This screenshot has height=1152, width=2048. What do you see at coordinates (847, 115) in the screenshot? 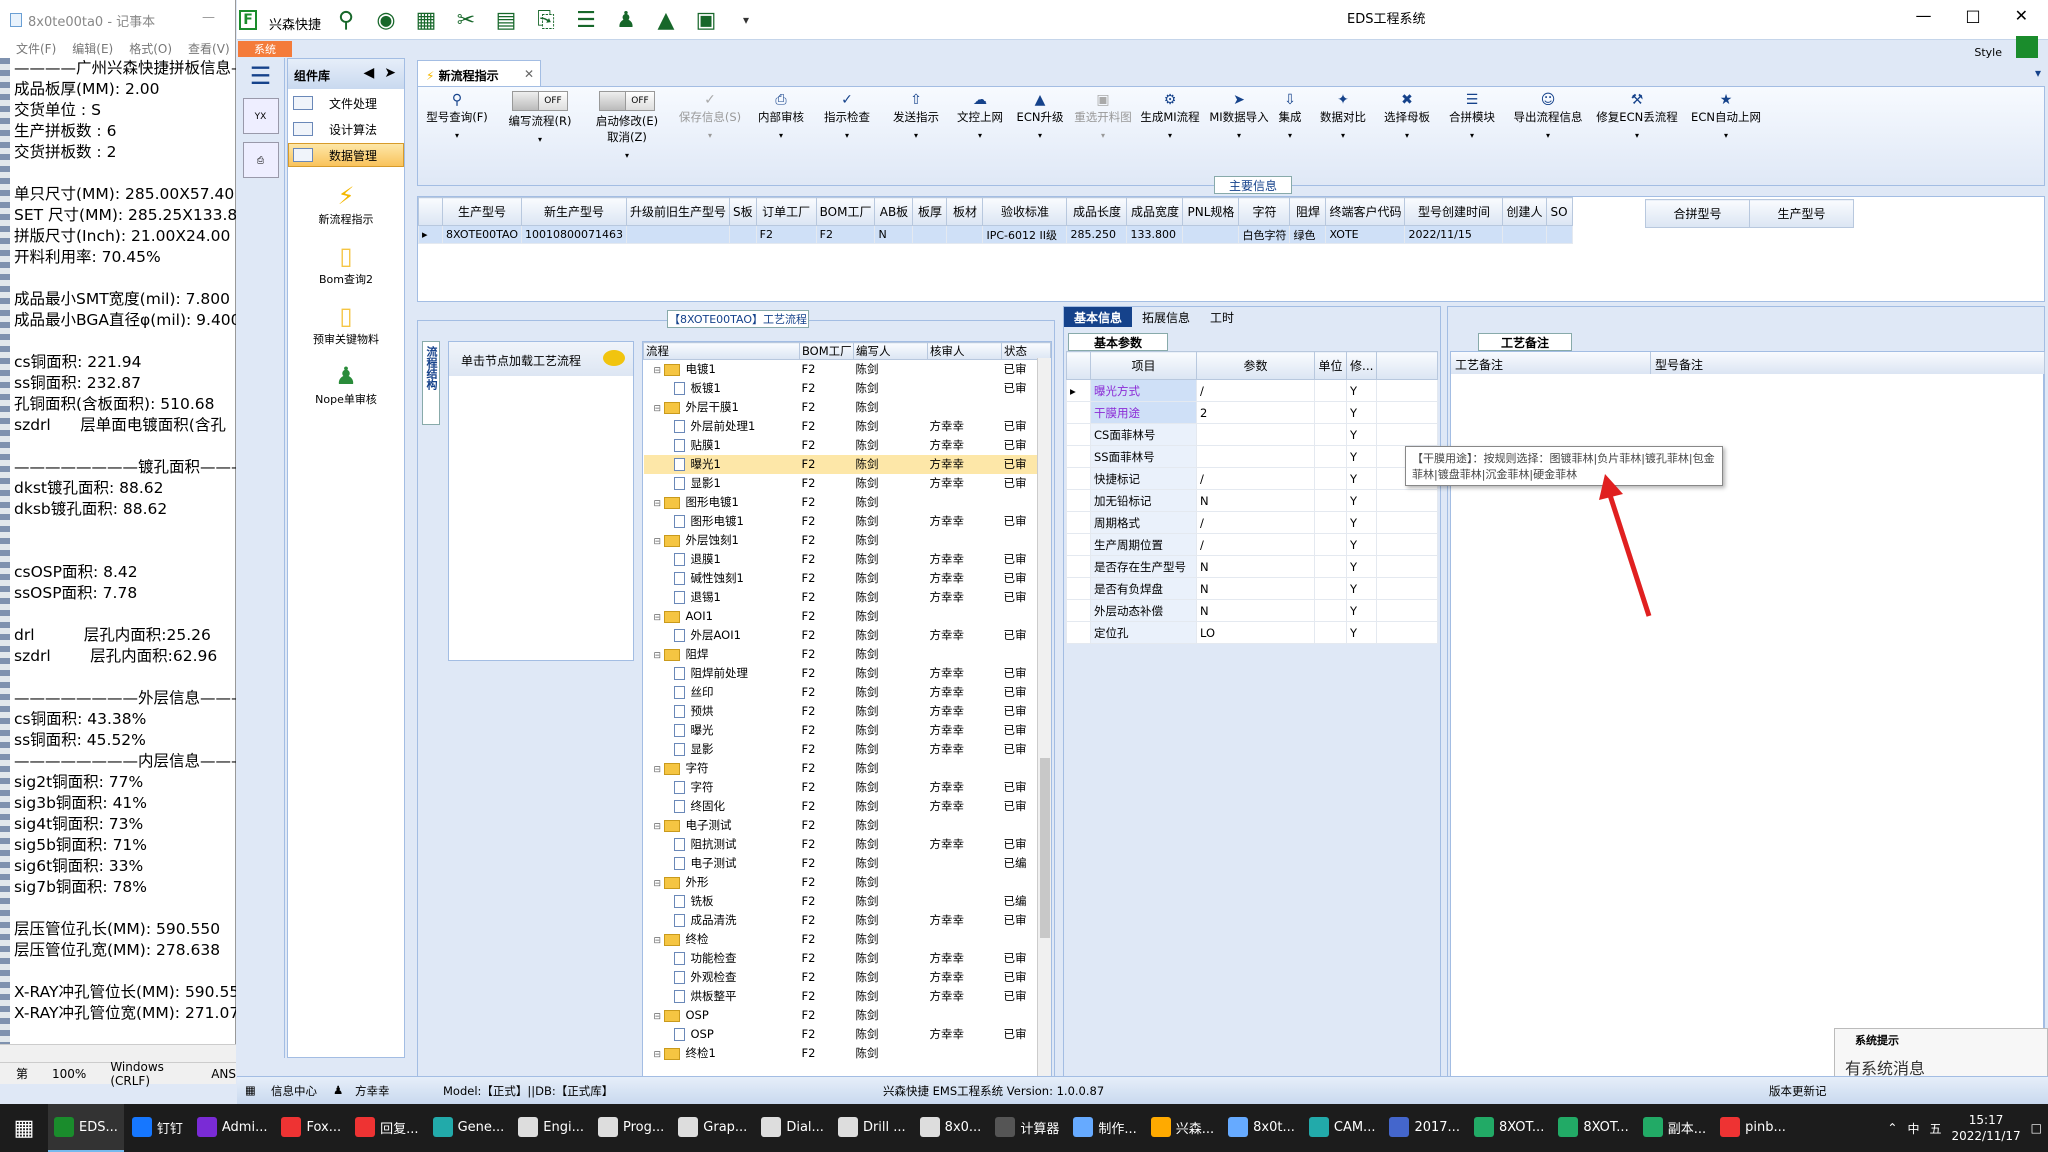
I see `ribbon-button-5: ✓ 指示检查 ▾` at bounding box center [847, 115].